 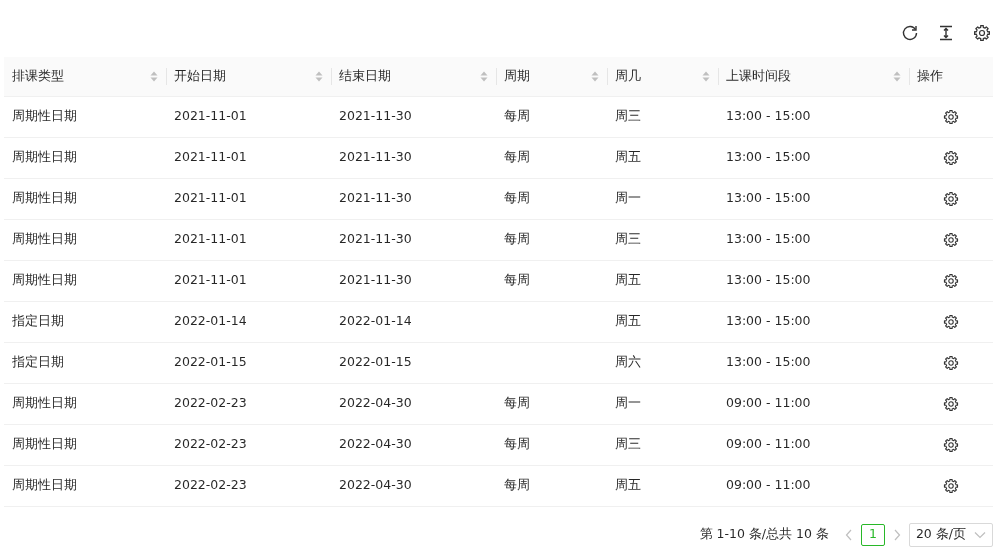 What do you see at coordinates (980, 534) in the screenshot?
I see `chevron-down-icon` at bounding box center [980, 534].